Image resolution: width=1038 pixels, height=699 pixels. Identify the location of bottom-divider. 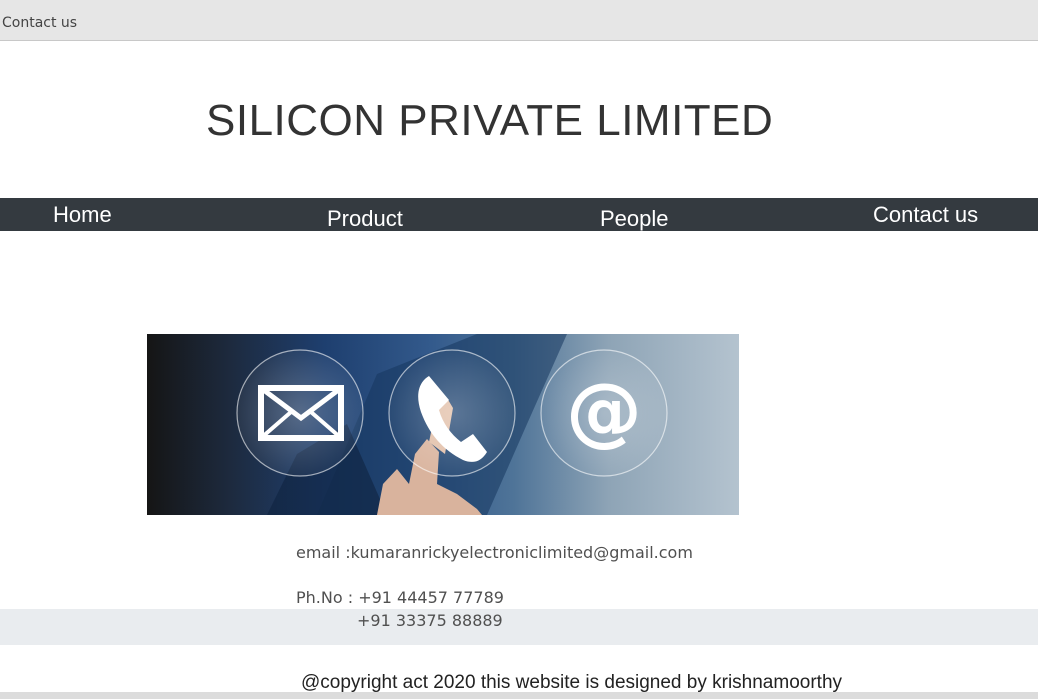
(519, 695).